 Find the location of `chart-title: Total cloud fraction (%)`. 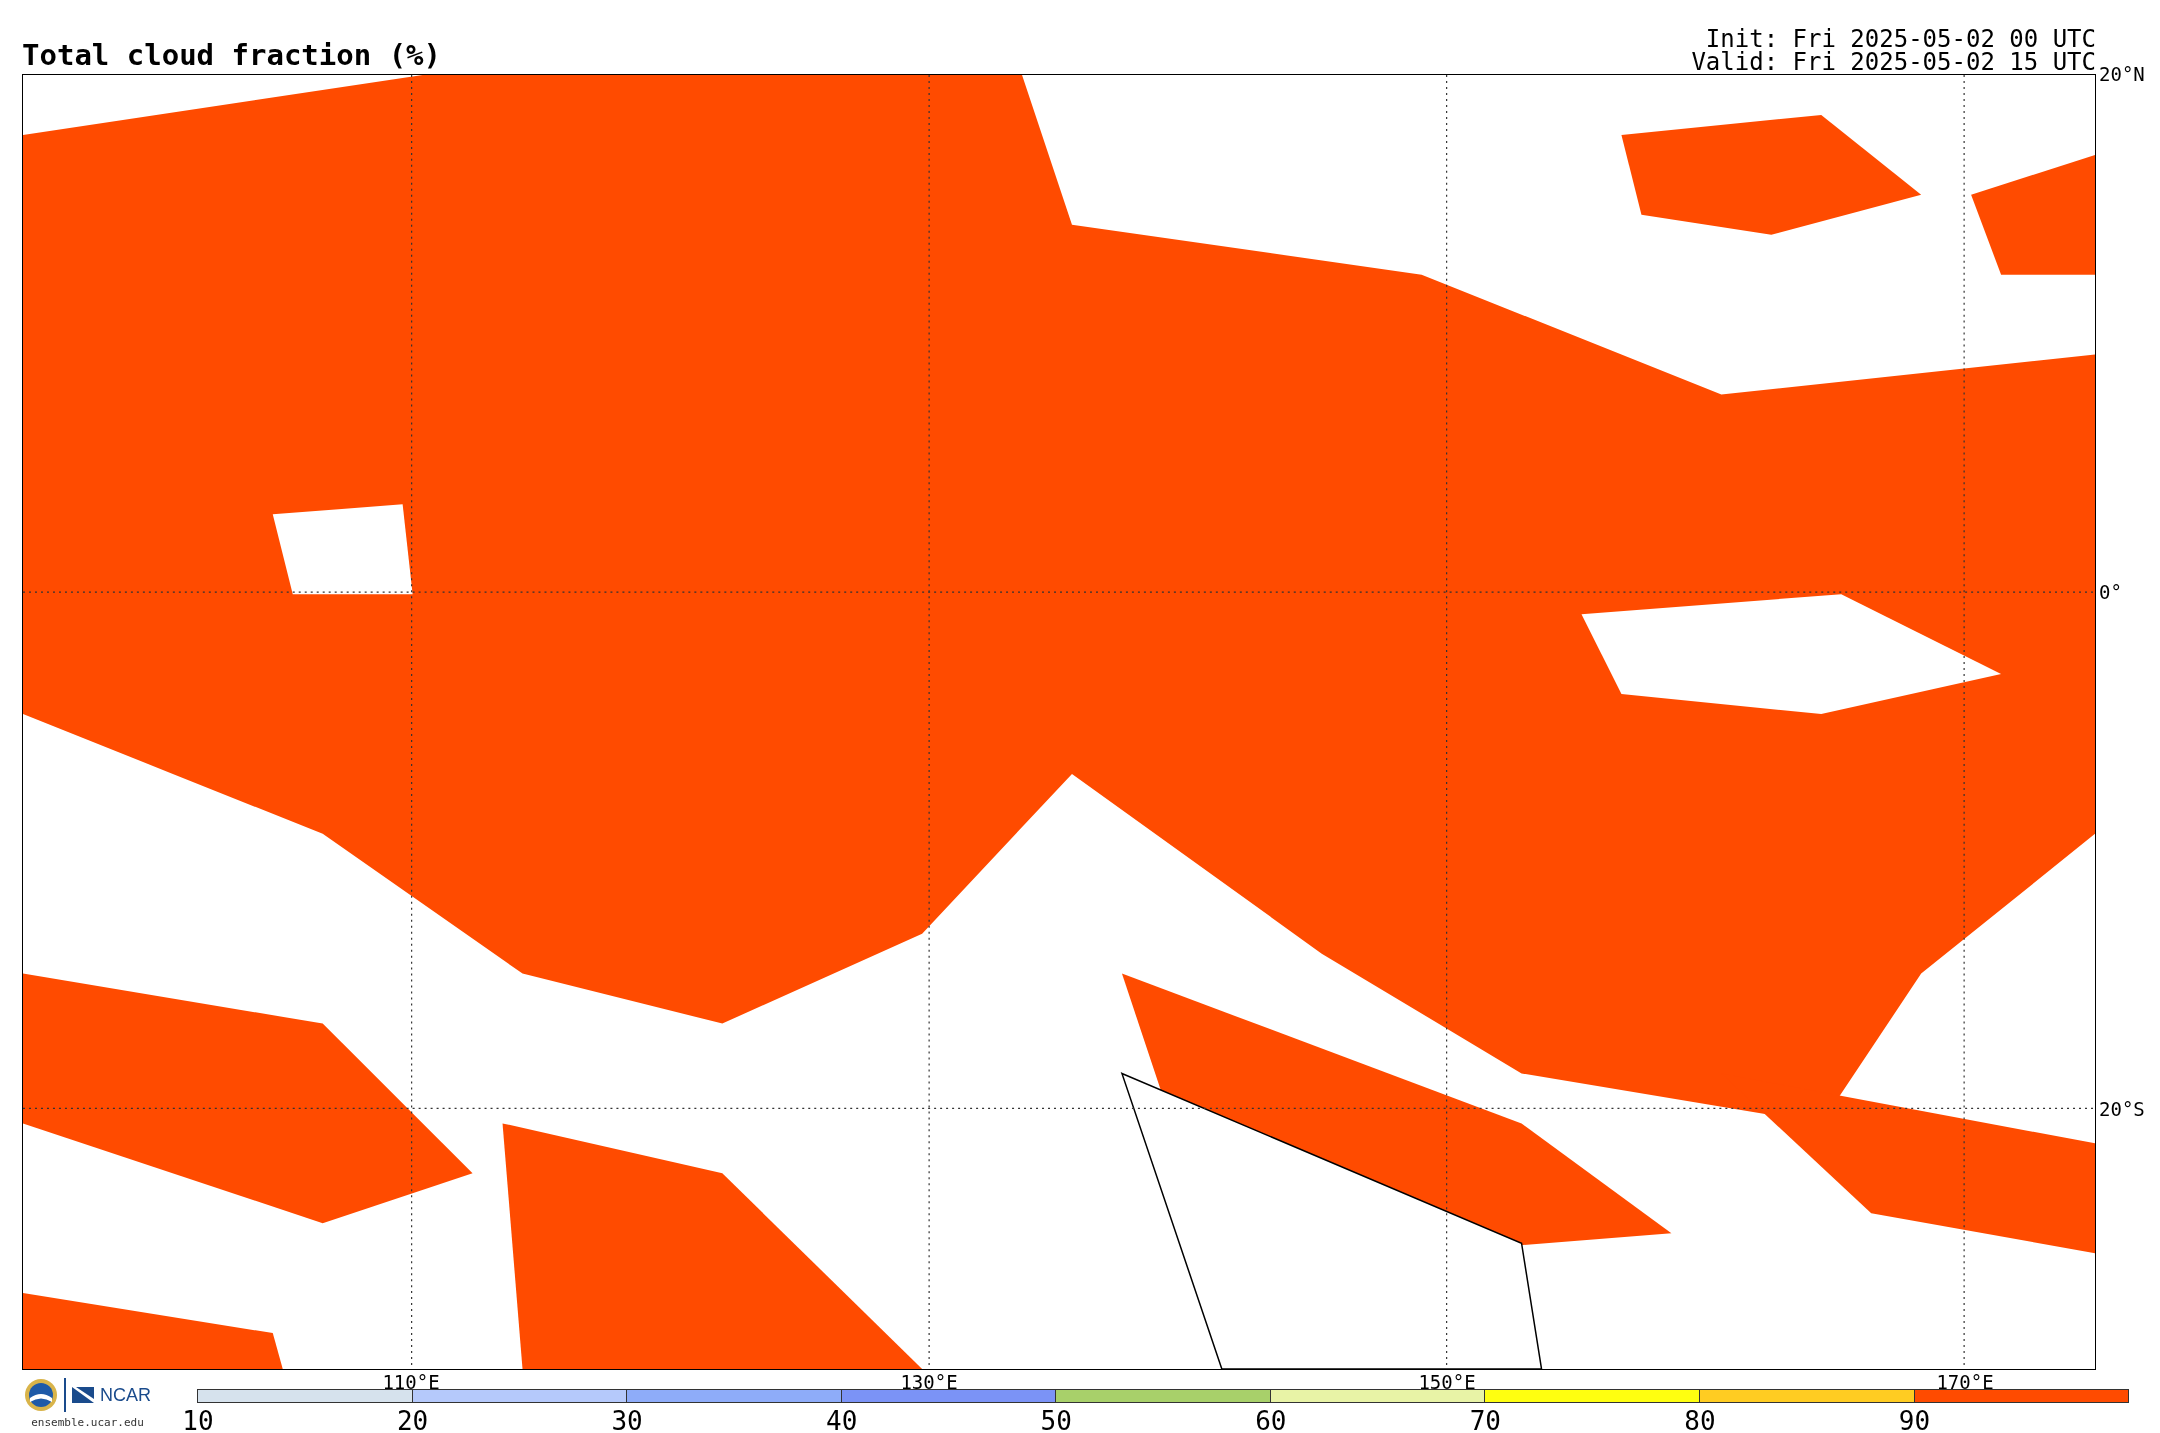

chart-title: Total cloud fraction (%) is located at coordinates (232, 55).